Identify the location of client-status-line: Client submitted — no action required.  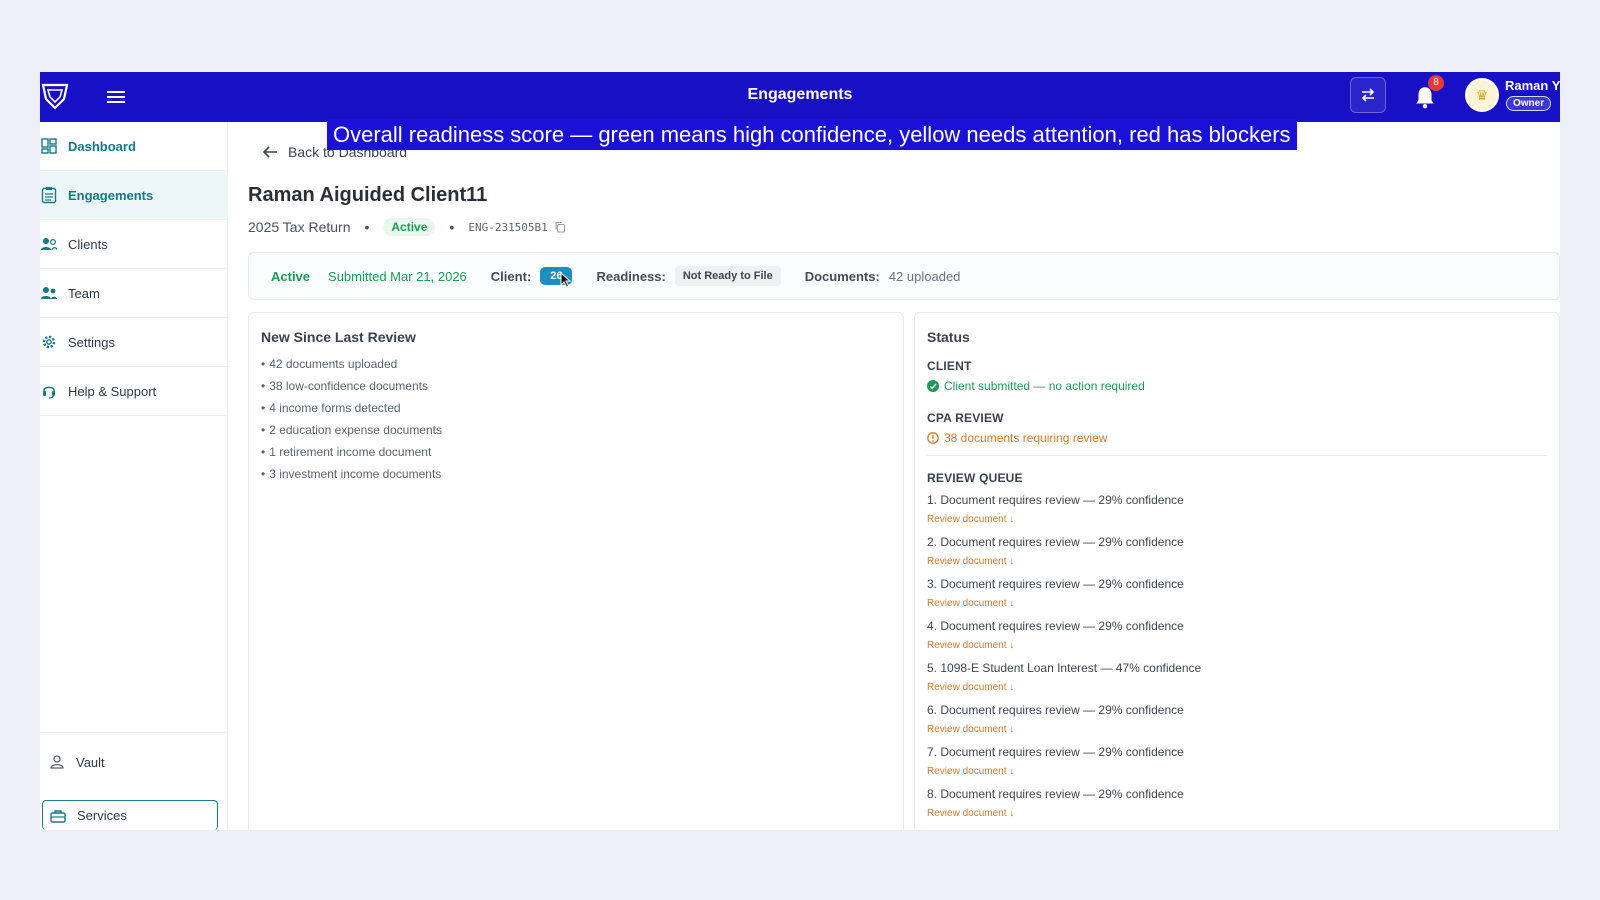
(1036, 386).